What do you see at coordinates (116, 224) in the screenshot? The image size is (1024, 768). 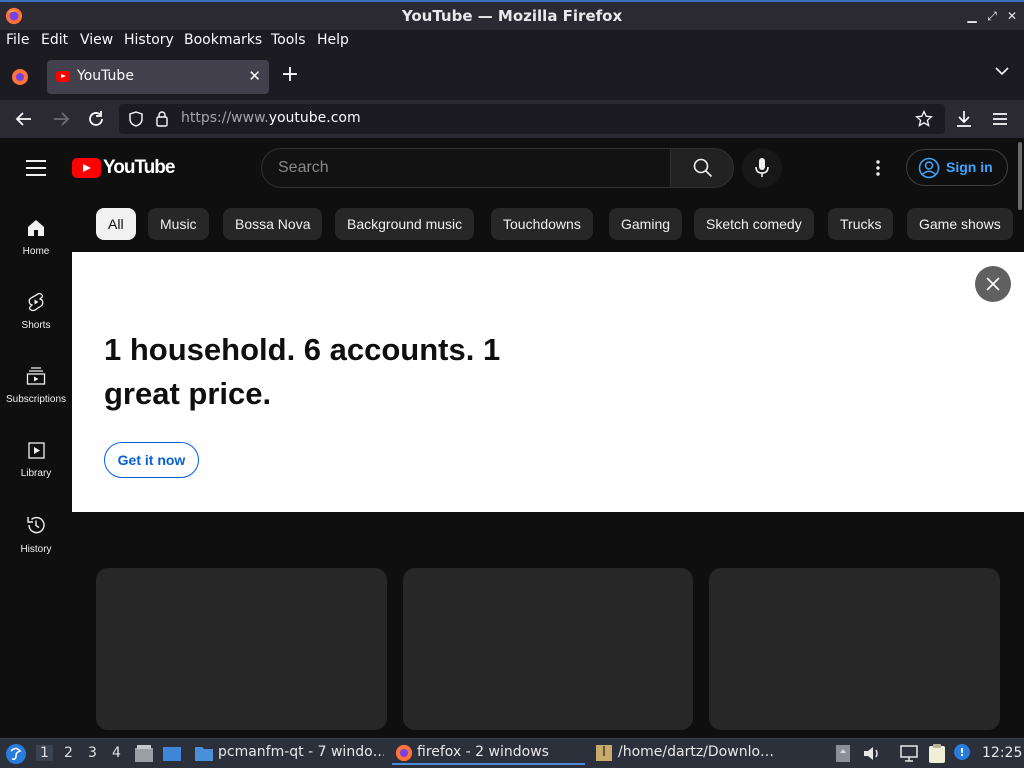 I see `chip-all: All` at bounding box center [116, 224].